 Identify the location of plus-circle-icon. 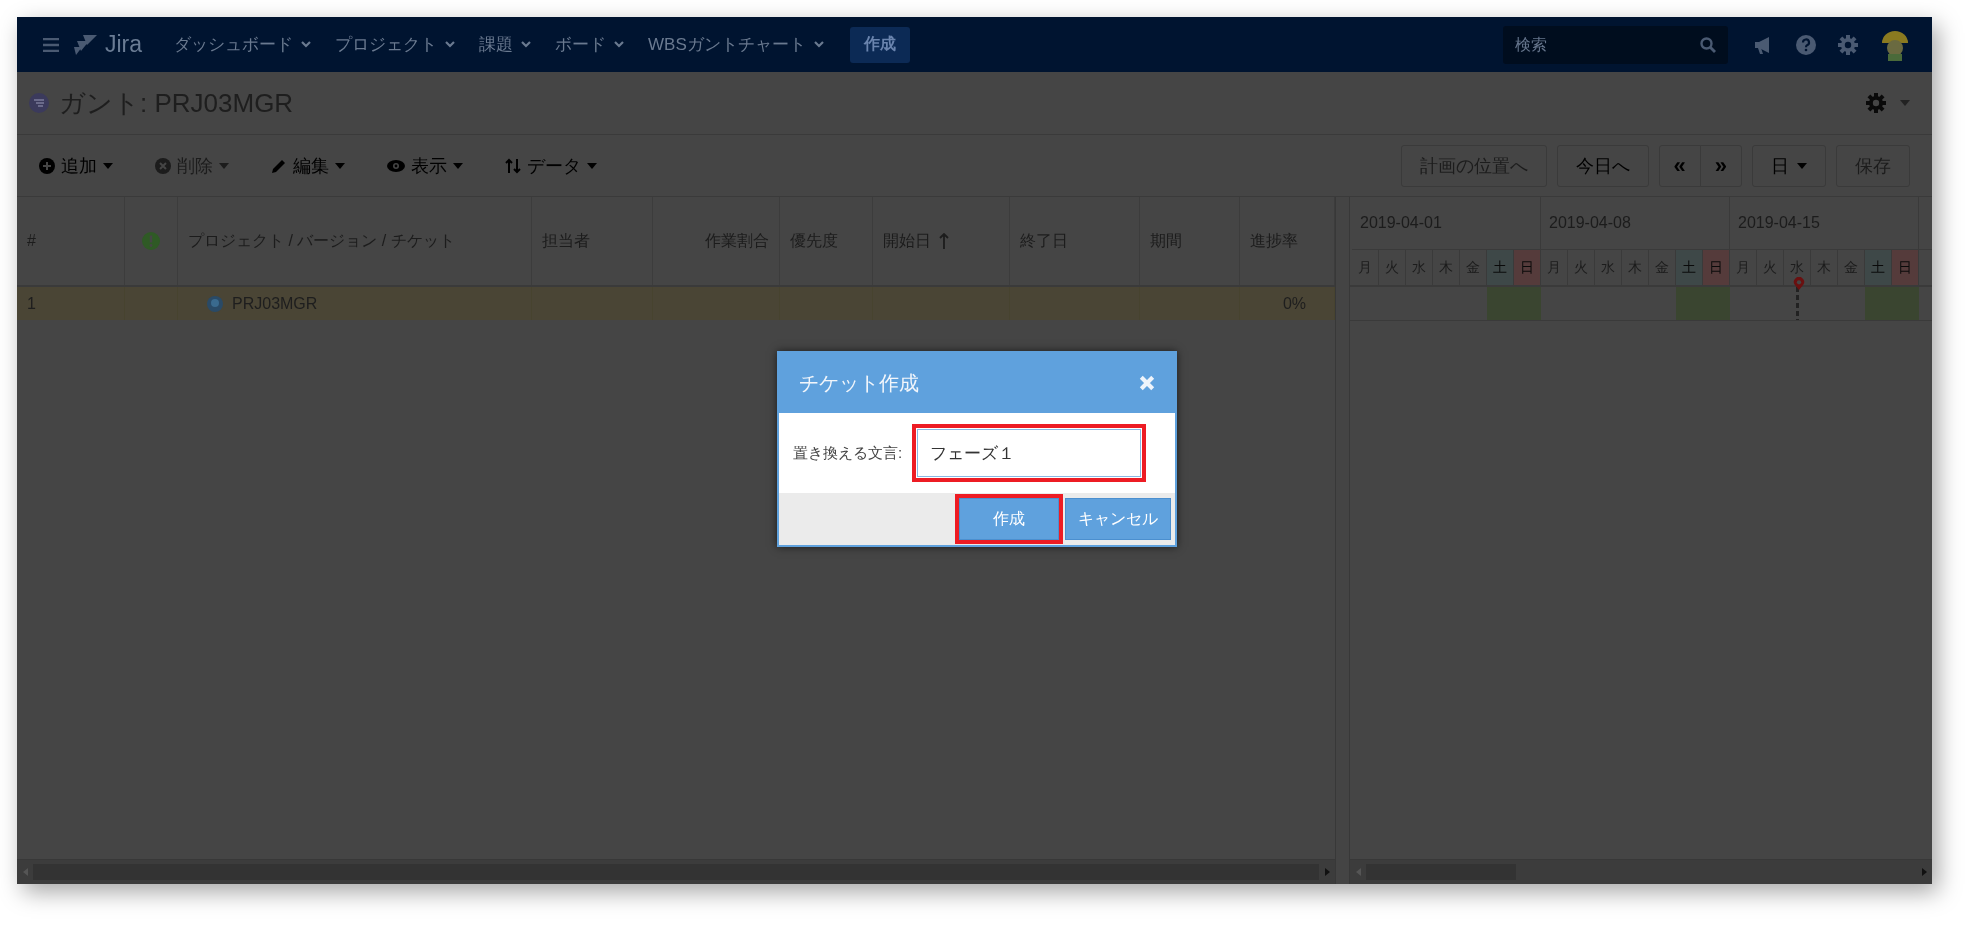
(47, 165).